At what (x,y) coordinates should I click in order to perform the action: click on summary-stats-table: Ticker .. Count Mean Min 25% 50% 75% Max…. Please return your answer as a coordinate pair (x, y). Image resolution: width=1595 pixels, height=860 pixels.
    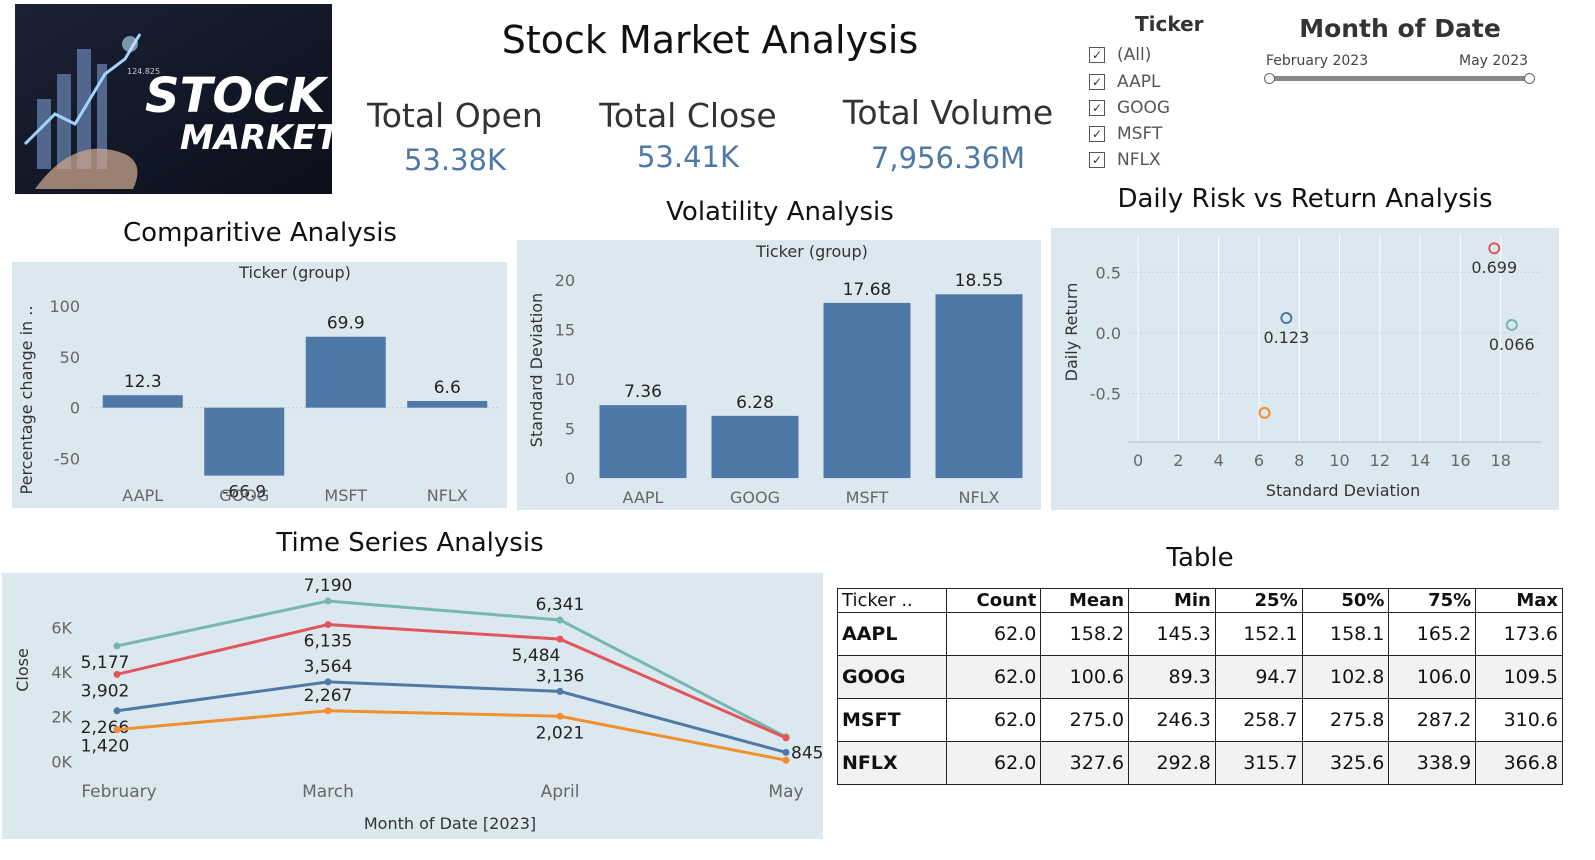
    Looking at the image, I should click on (1199, 686).